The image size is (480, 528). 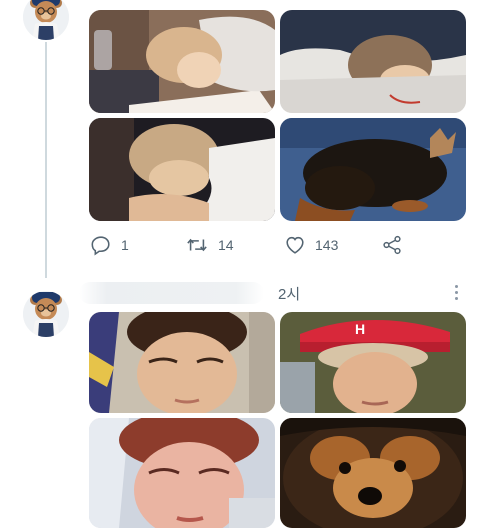 I want to click on retweet-count: 14, so click(x=226, y=245).